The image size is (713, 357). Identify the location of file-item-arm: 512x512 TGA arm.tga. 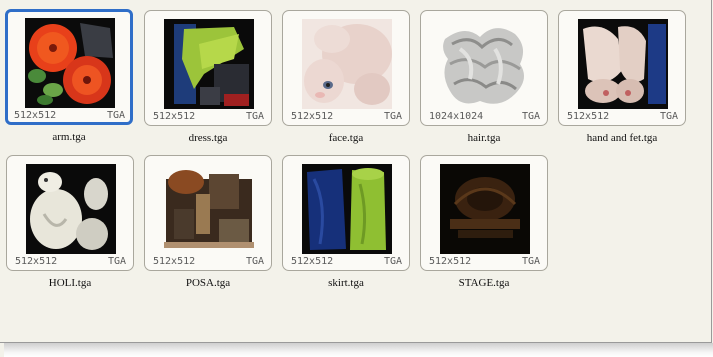
(70, 79).